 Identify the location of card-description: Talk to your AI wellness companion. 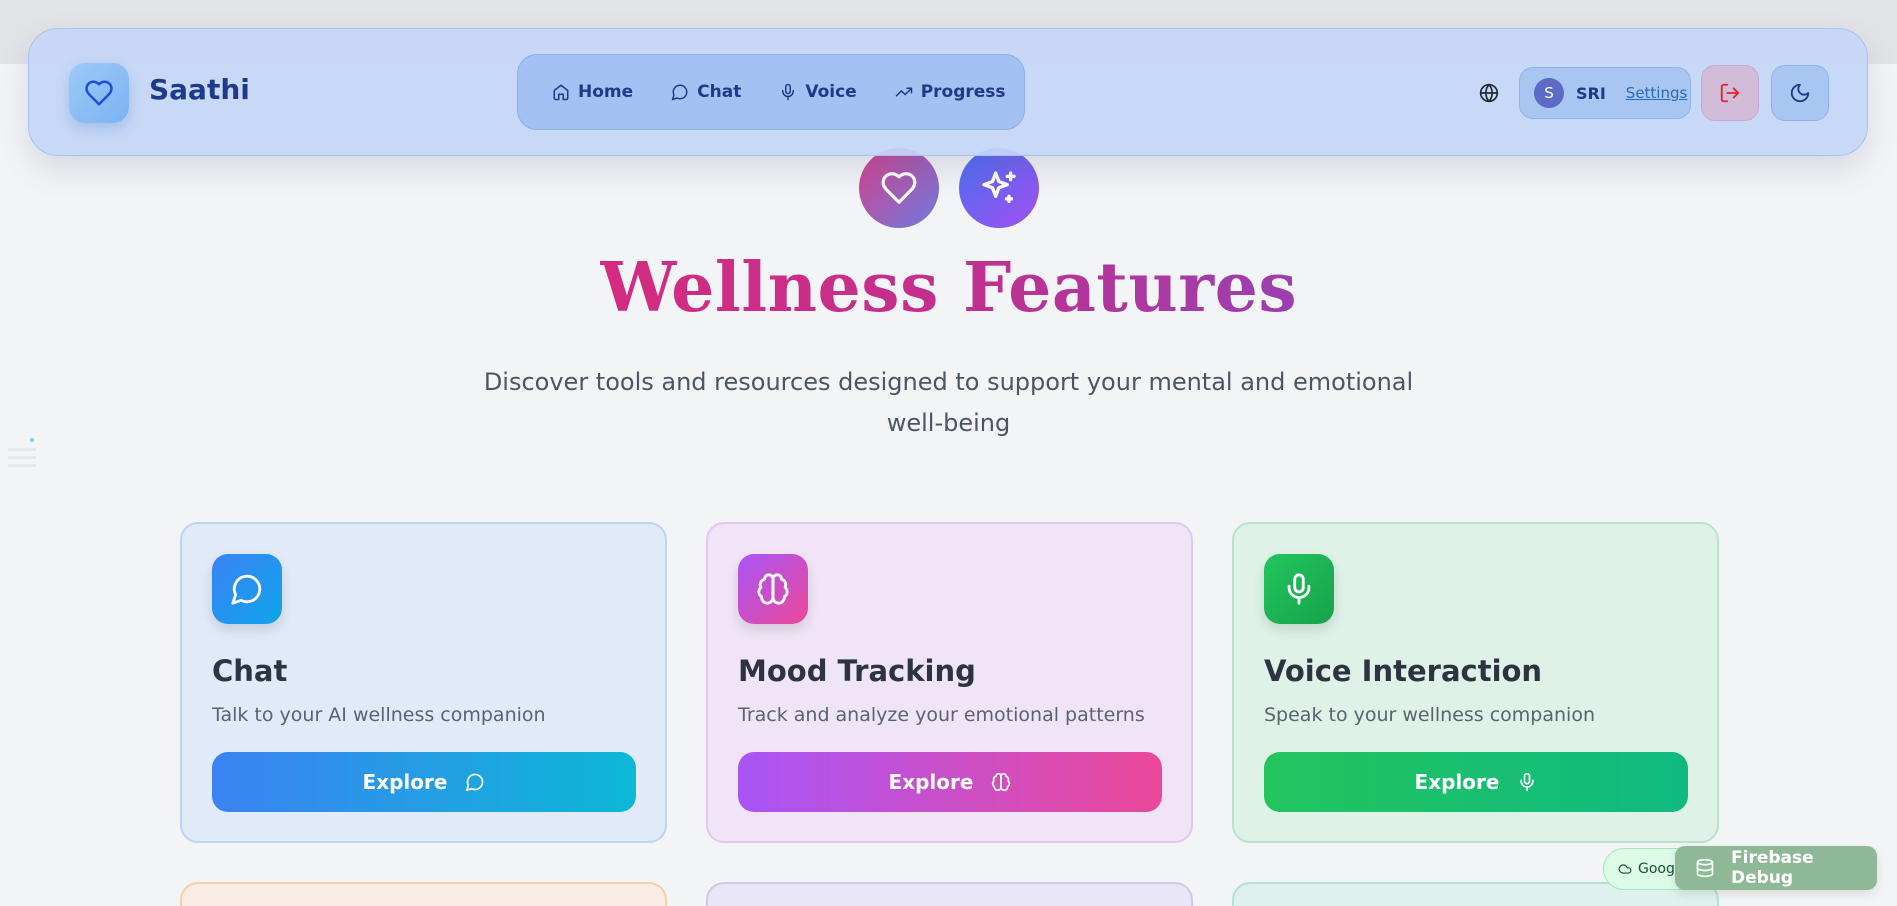
(379, 715).